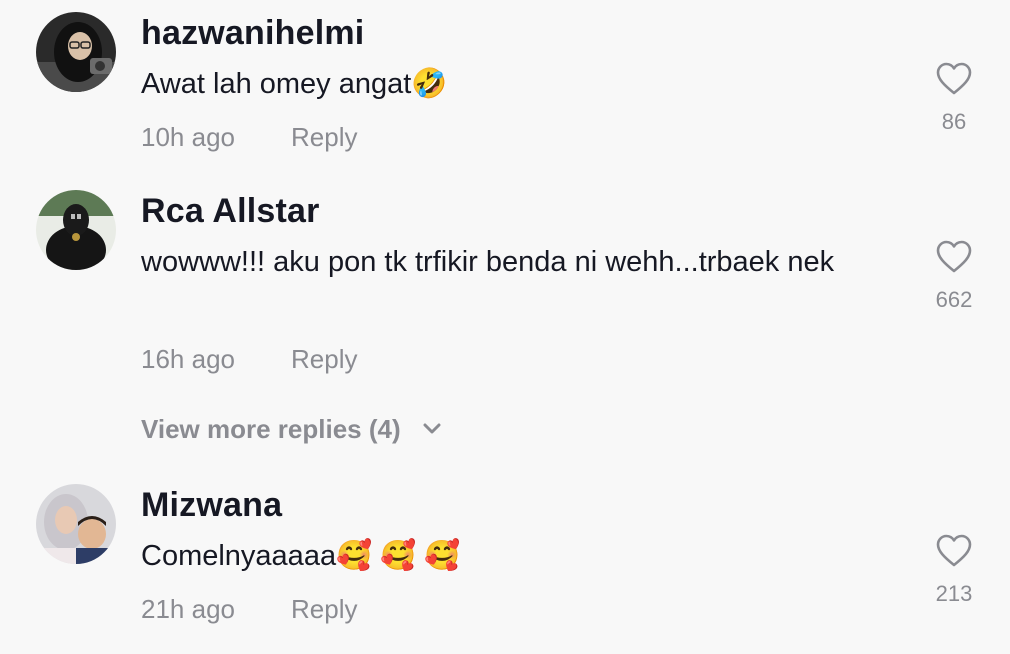 The width and height of the screenshot is (1010, 654). I want to click on comment-username: Rca Allstar, so click(230, 211).